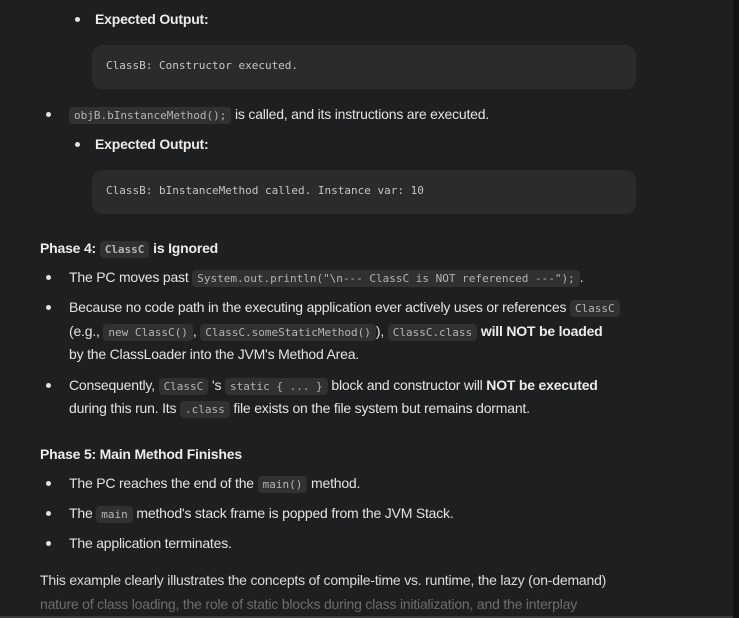 This screenshot has height=618, width=739. What do you see at coordinates (150, 543) in the screenshot?
I see `list-item: The application terminates.` at bounding box center [150, 543].